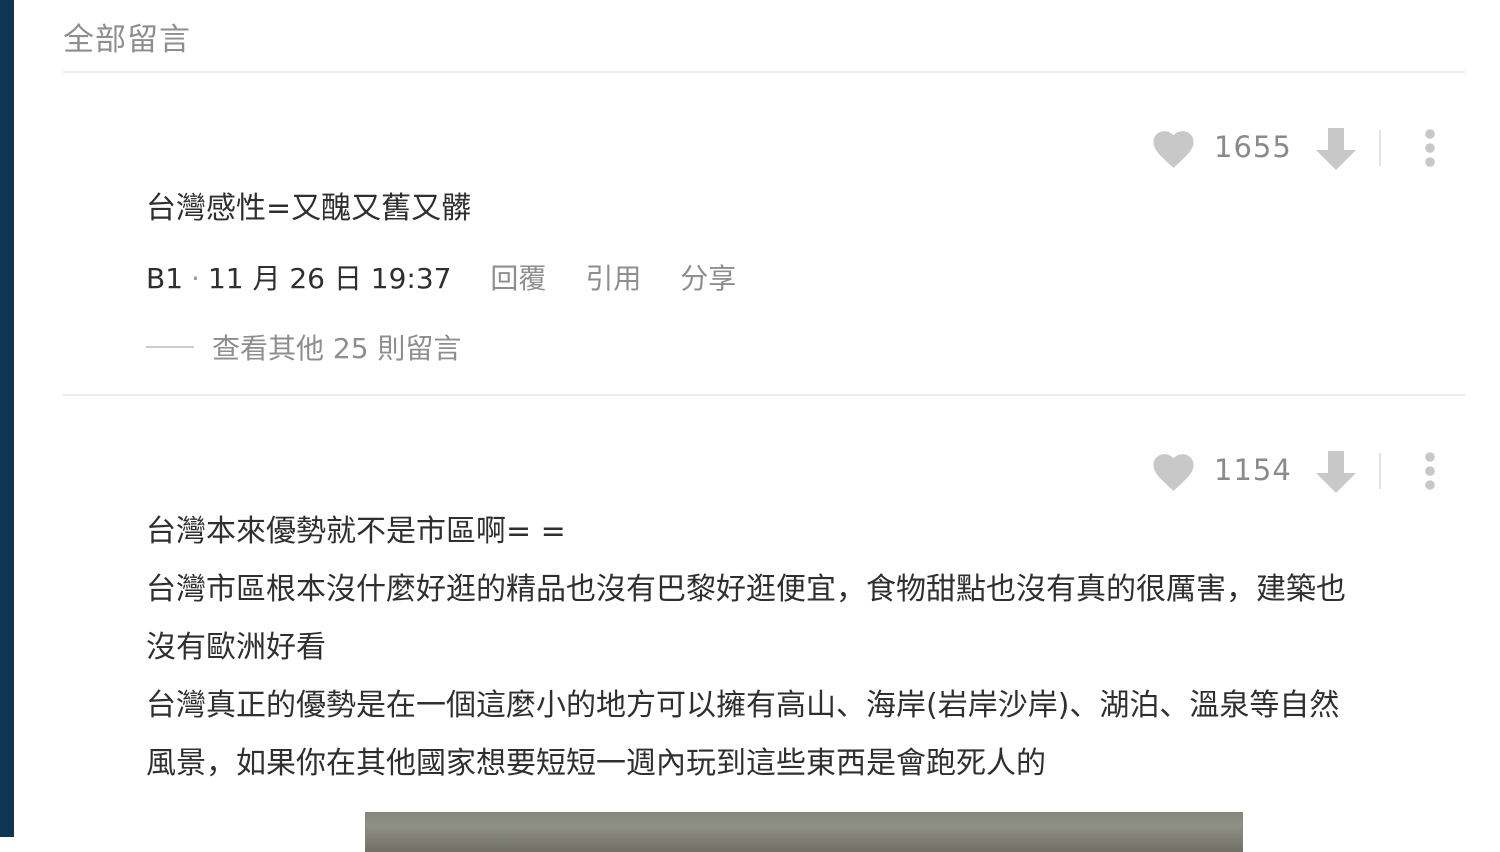  Describe the element at coordinates (746, 589) in the screenshot. I see `comment-line: 台灣市區根本沒什麼好逛的精品也沒有巴黎好逛便宜，食物甜點也沒有真的很厲害，建築也` at that location.